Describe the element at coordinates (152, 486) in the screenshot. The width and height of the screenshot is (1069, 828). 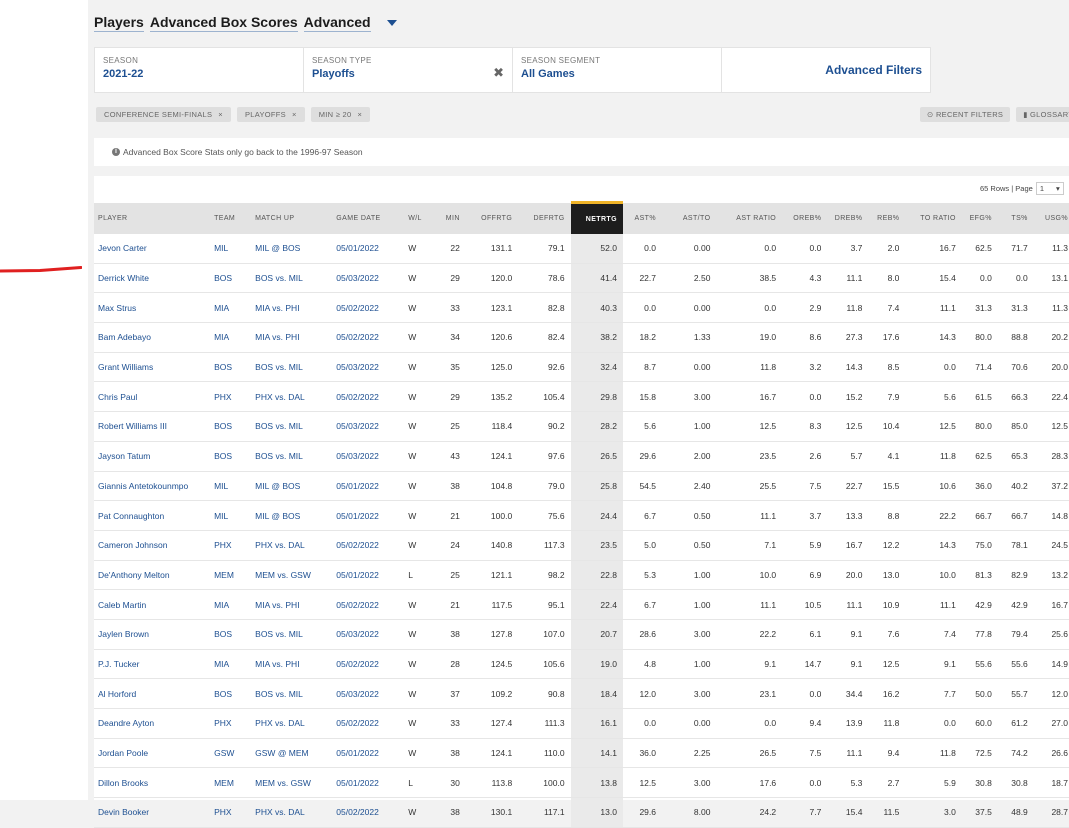
I see `player-link: Giannis Antetokounmpo` at that location.